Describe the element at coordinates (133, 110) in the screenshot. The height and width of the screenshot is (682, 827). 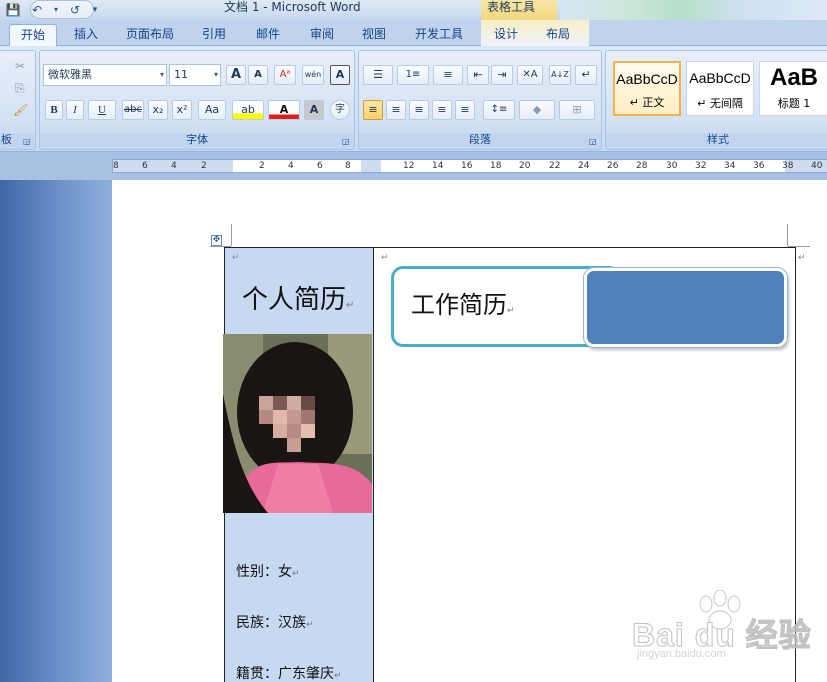
I see `strikethrough-button: abc` at that location.